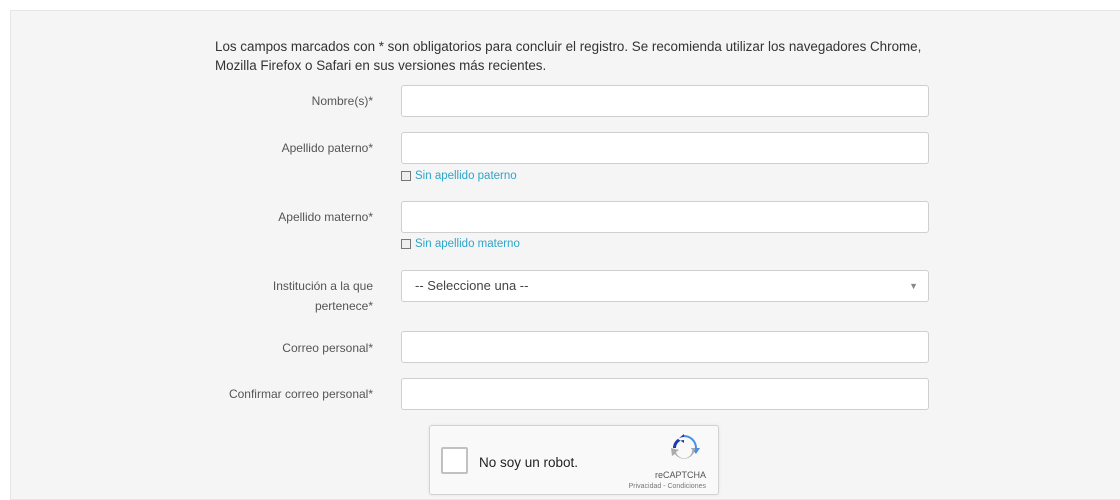 The image size is (1120, 500). Describe the element at coordinates (327, 348) in the screenshot. I see `correo-label: Correo personal*` at that location.